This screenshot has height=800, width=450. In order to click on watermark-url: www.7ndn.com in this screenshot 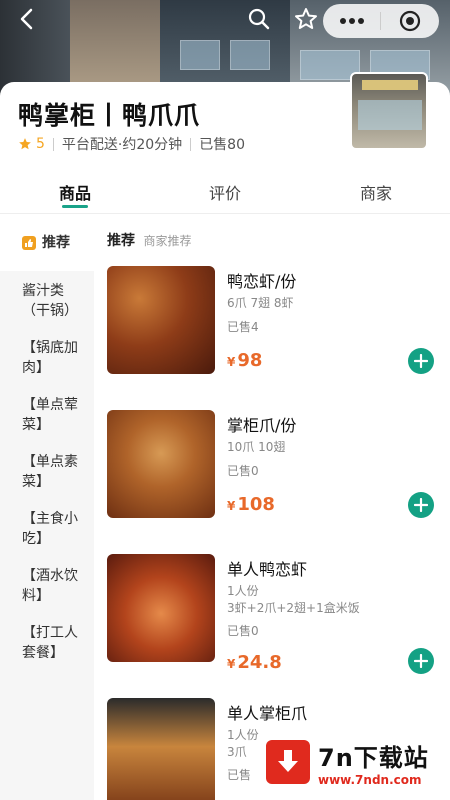, I will do `click(370, 779)`.